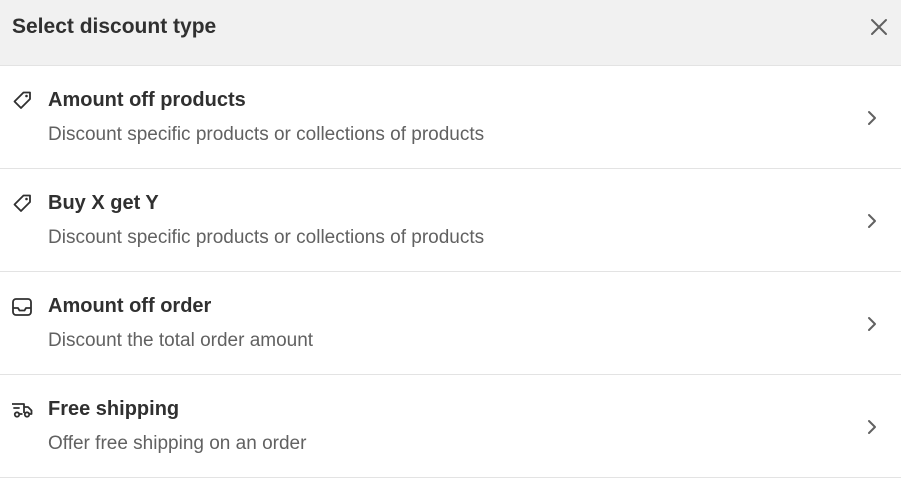  What do you see at coordinates (177, 443) in the screenshot?
I see `option-description: Offer free shipping on an order` at bounding box center [177, 443].